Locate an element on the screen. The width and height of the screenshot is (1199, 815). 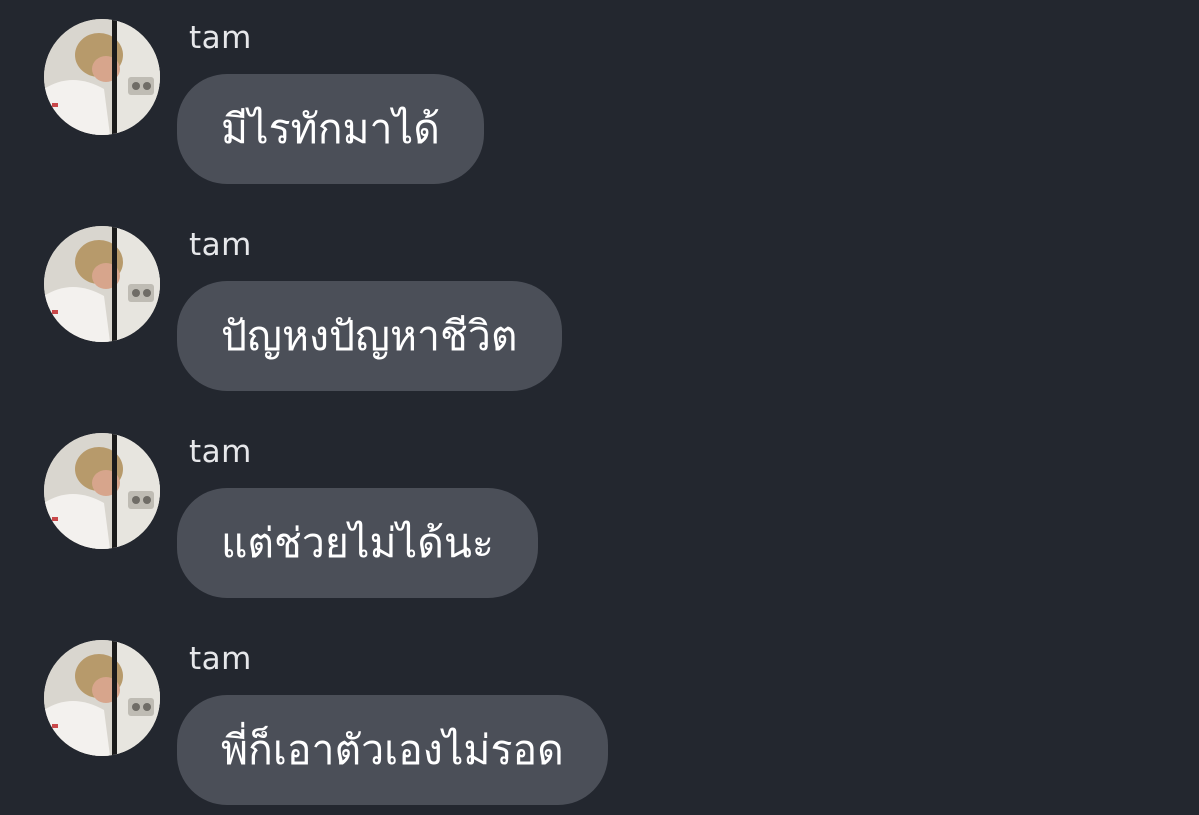
message-bubble: ปัญหงปัญหาชีวิต is located at coordinates (369, 336).